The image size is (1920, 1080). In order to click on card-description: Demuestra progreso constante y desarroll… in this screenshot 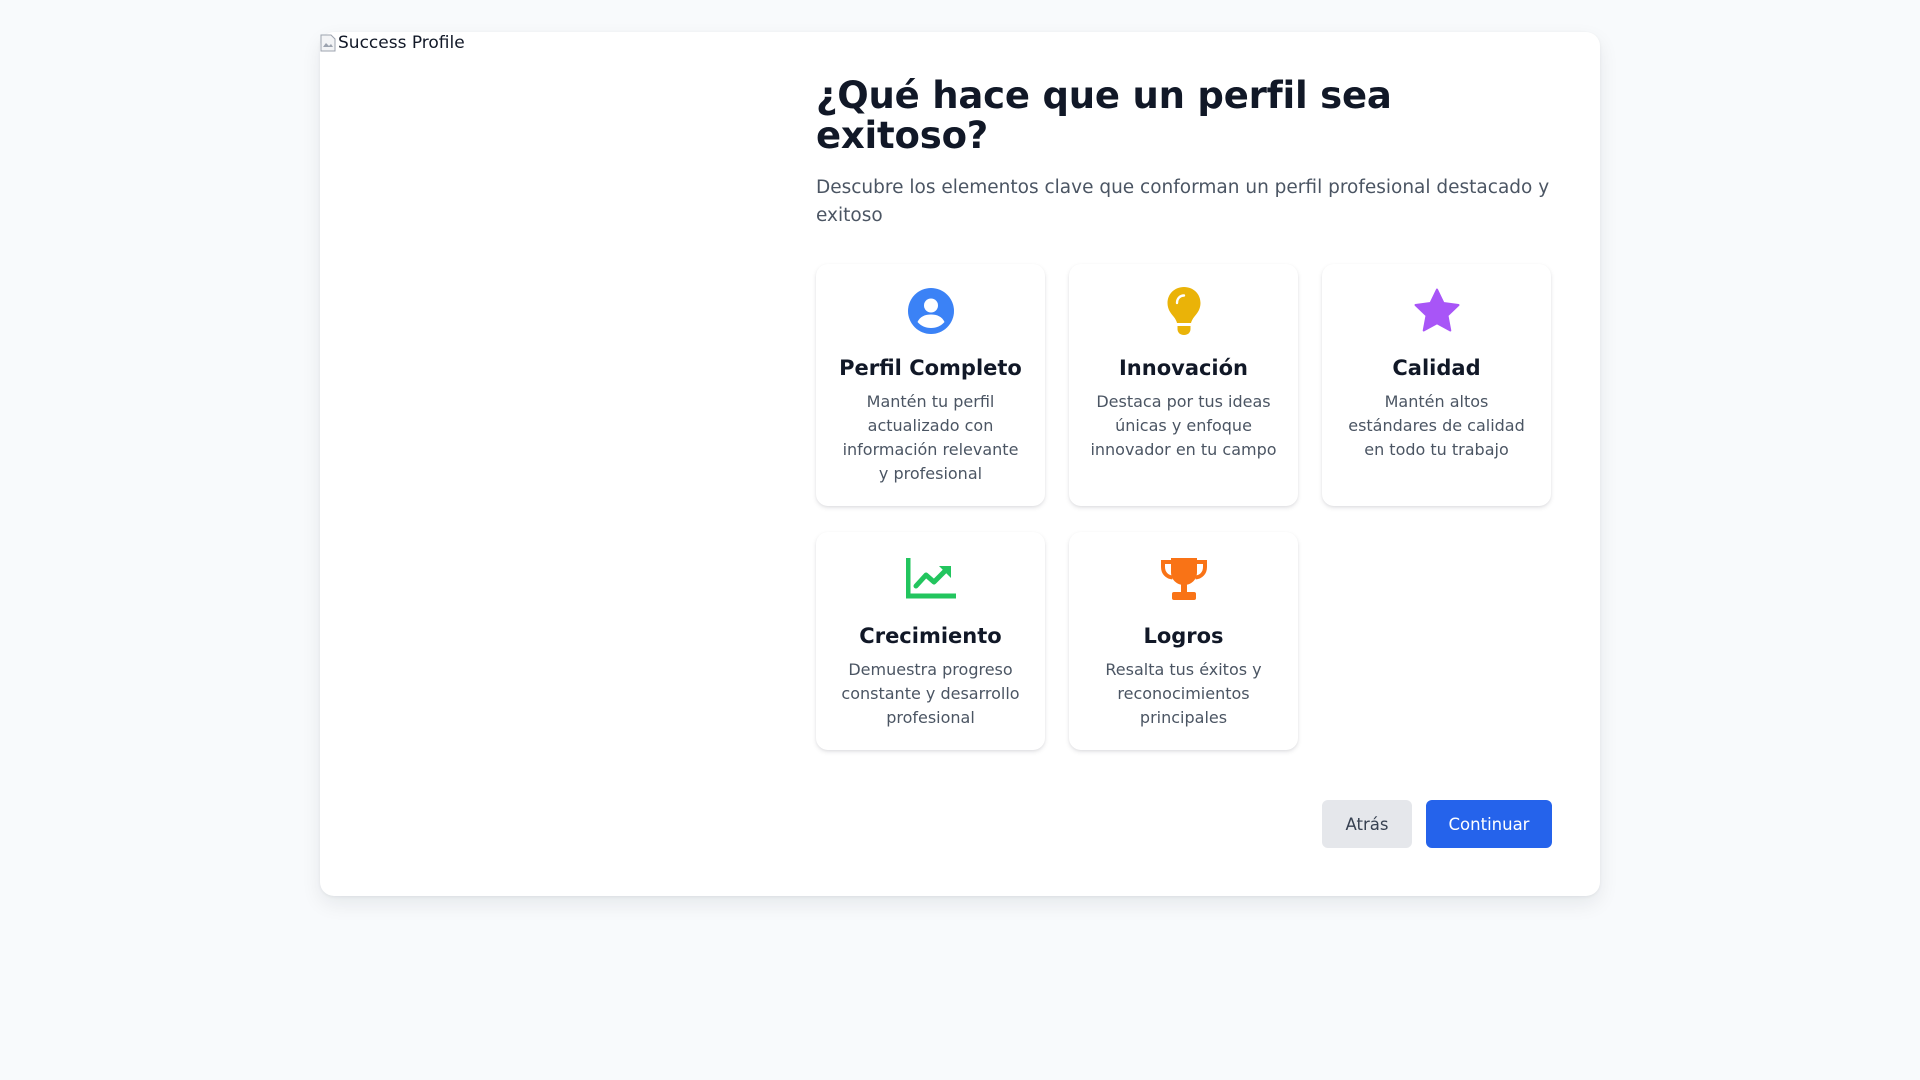, I will do `click(930, 693)`.